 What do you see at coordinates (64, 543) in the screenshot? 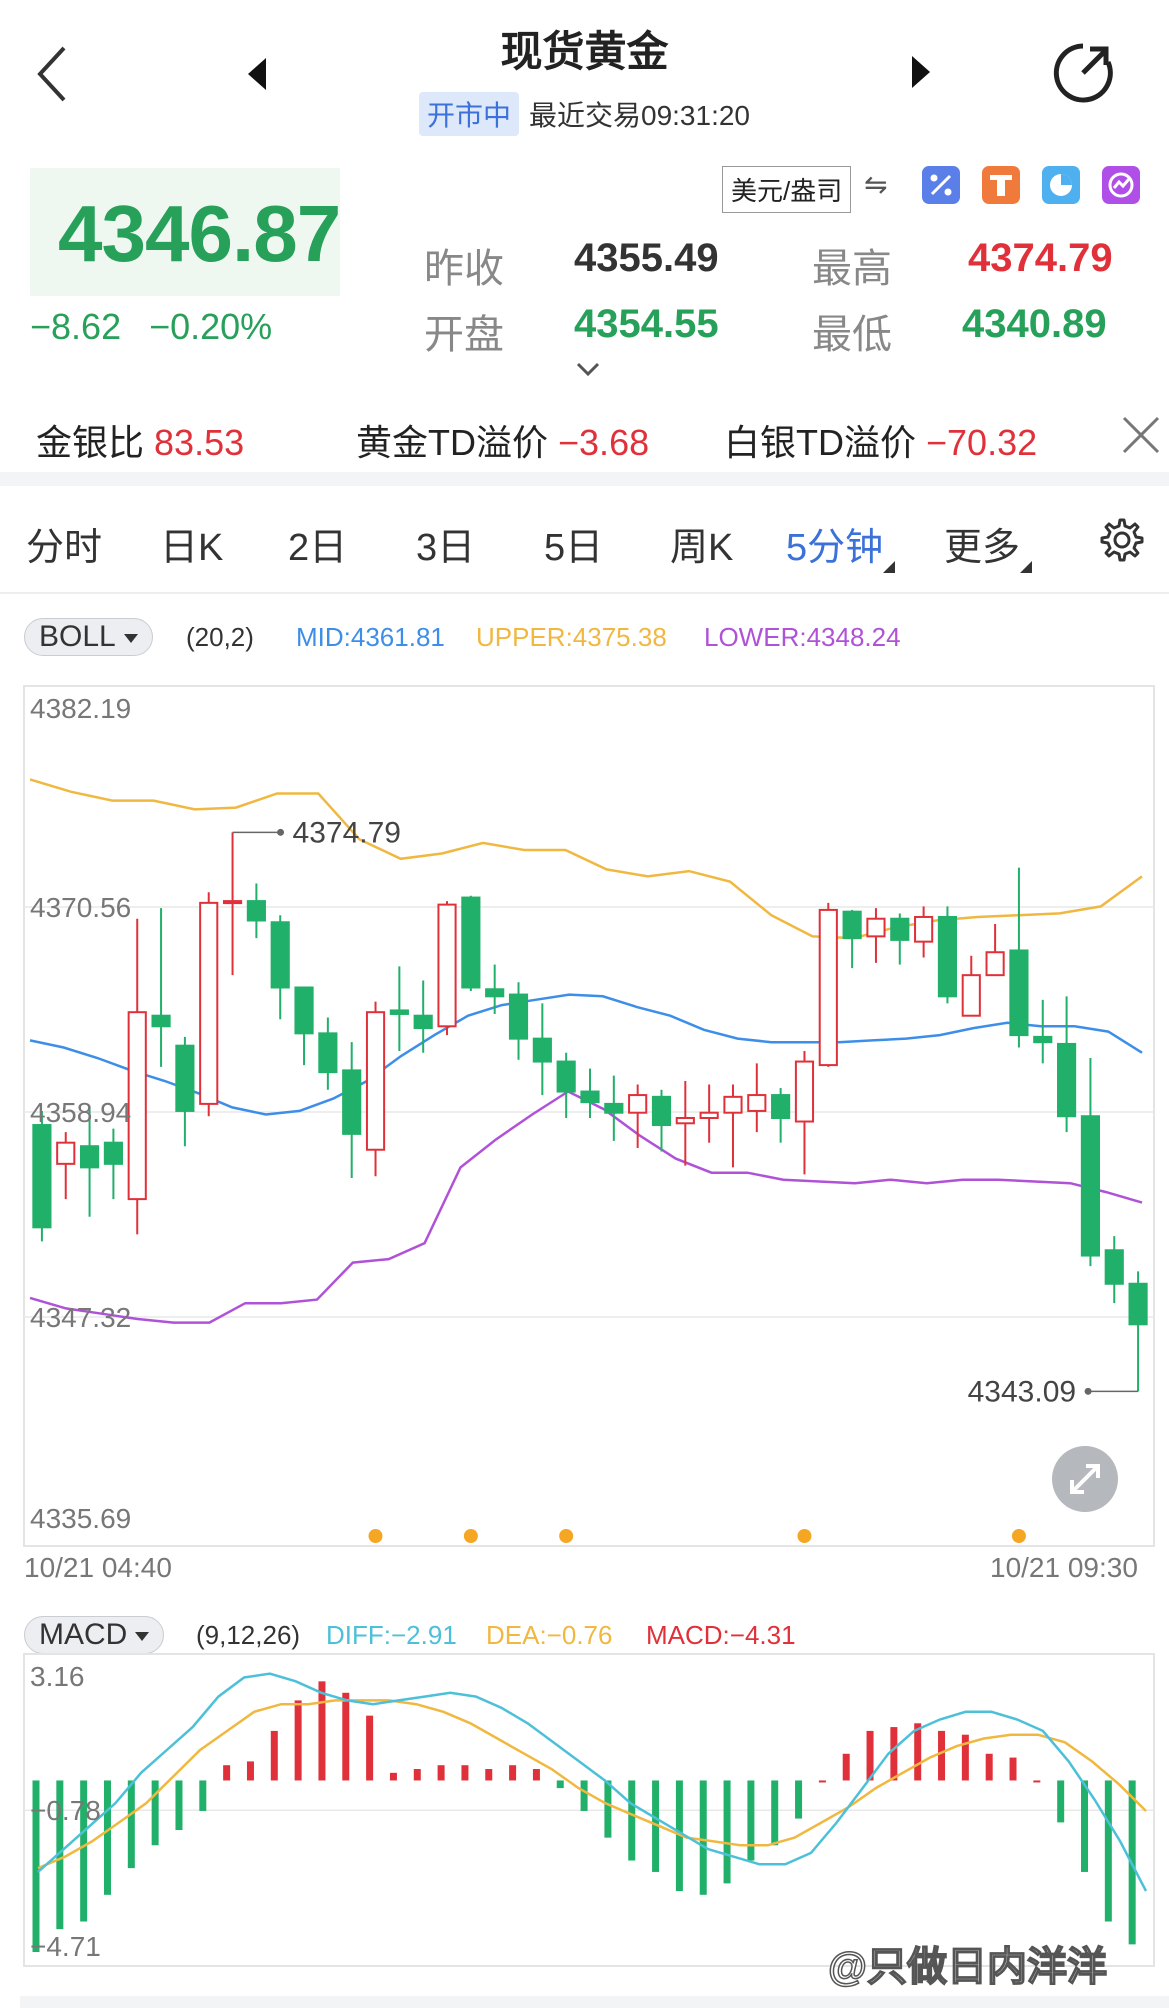
I see `tab-timeshare: 分时` at bounding box center [64, 543].